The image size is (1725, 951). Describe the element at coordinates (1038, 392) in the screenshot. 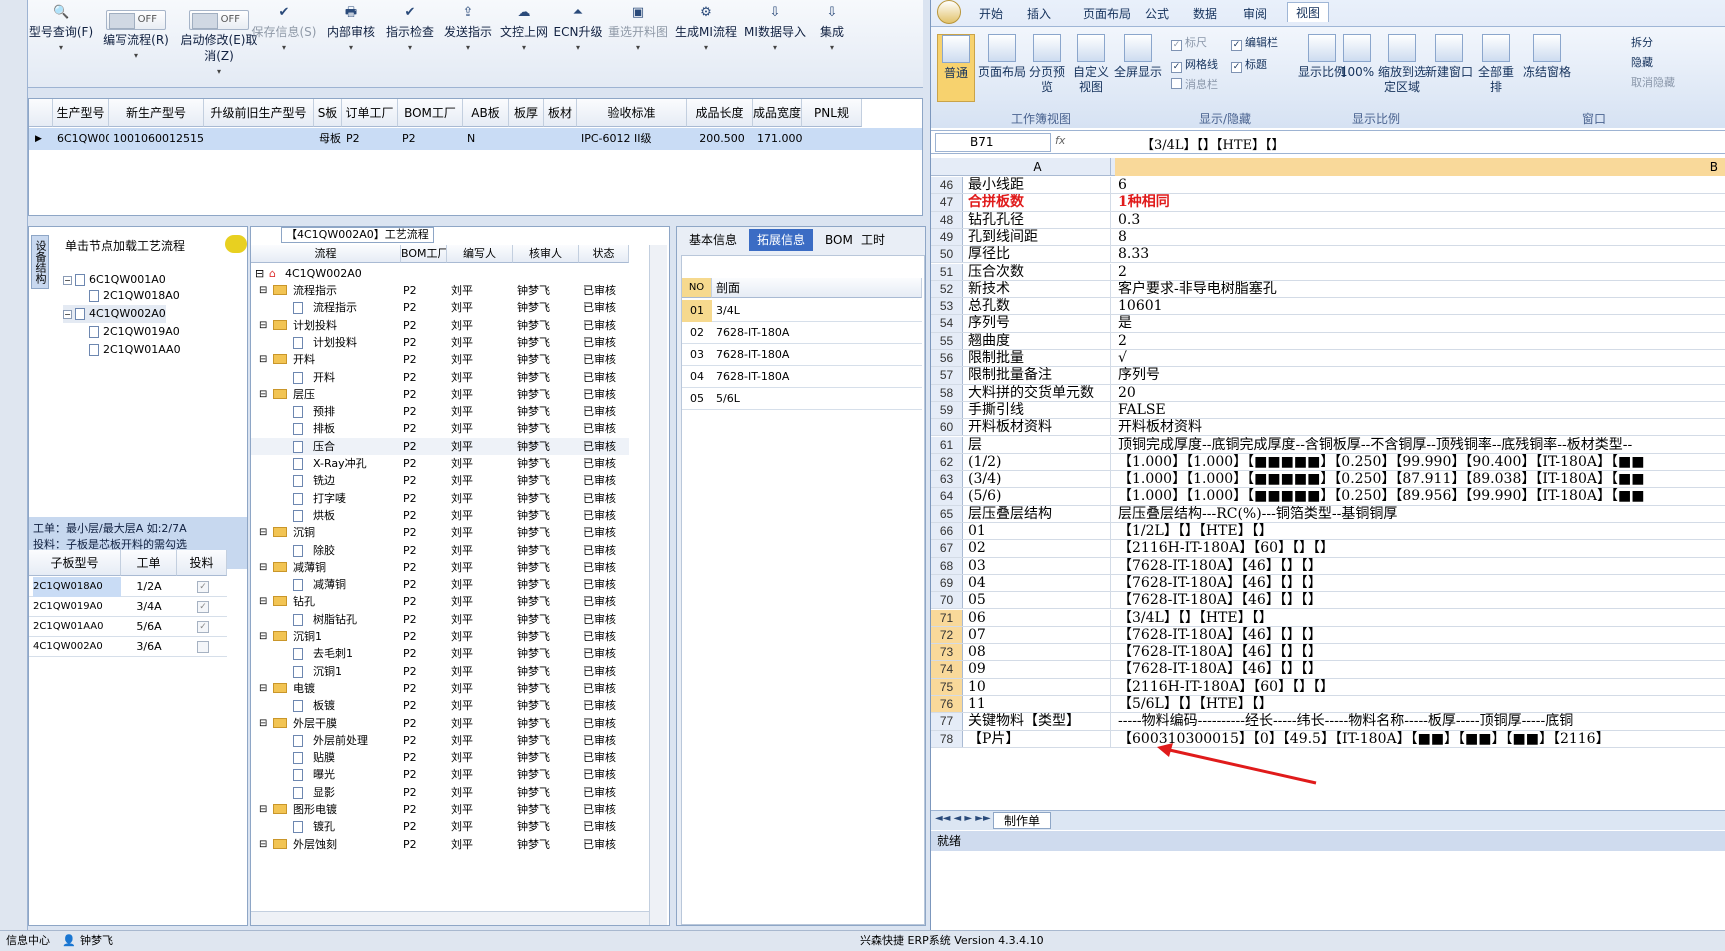

I see `cell-a: 大料拼的交货单元数` at that location.